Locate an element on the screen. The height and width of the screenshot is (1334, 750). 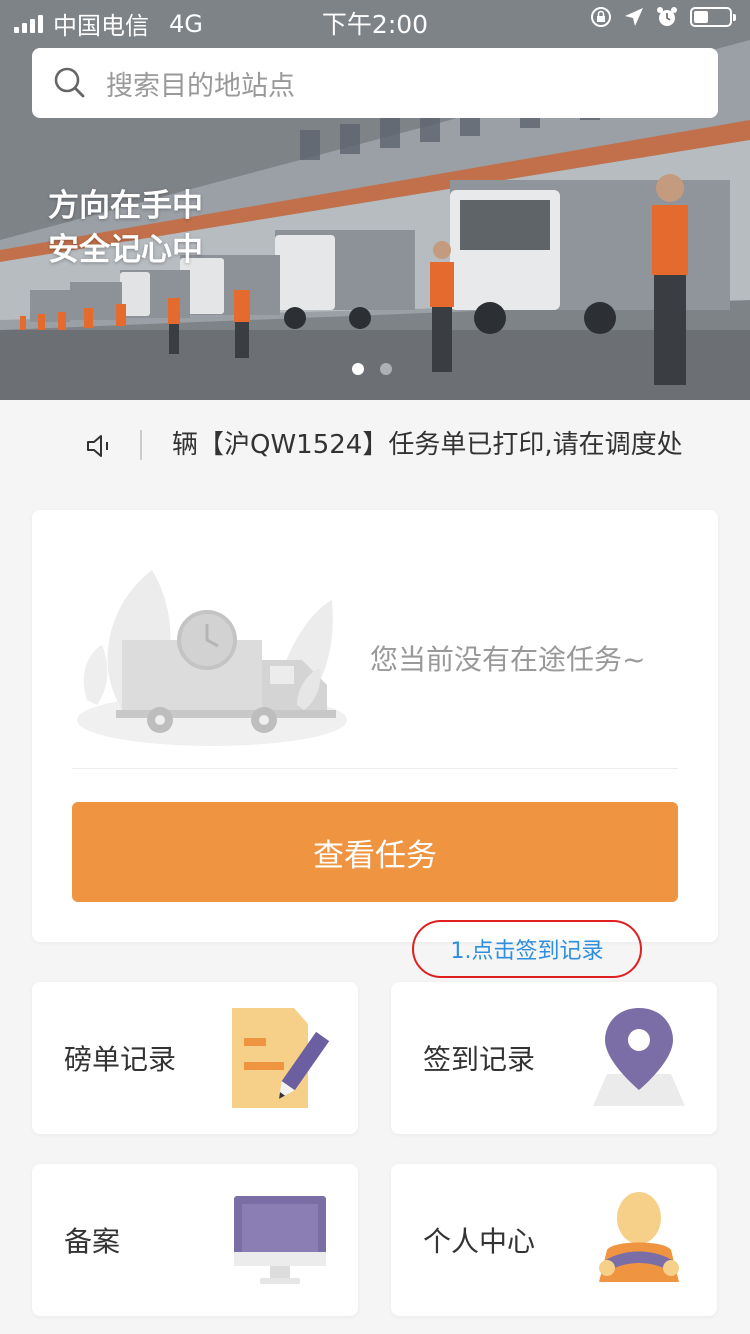
monitor-icon is located at coordinates (280, 1240).